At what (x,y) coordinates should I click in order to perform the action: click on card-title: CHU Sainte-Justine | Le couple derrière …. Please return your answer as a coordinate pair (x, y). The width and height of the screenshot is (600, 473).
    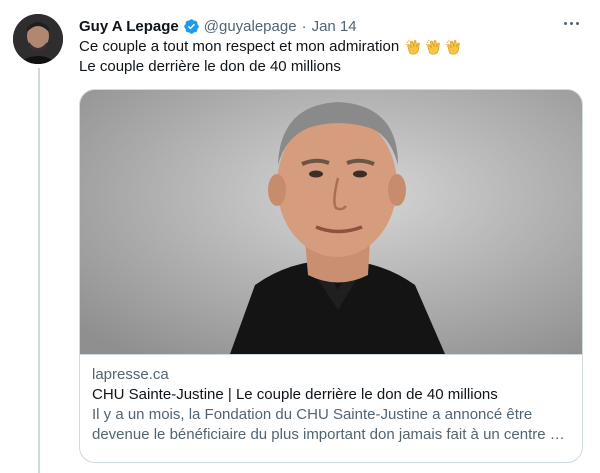
    Looking at the image, I should click on (331, 395).